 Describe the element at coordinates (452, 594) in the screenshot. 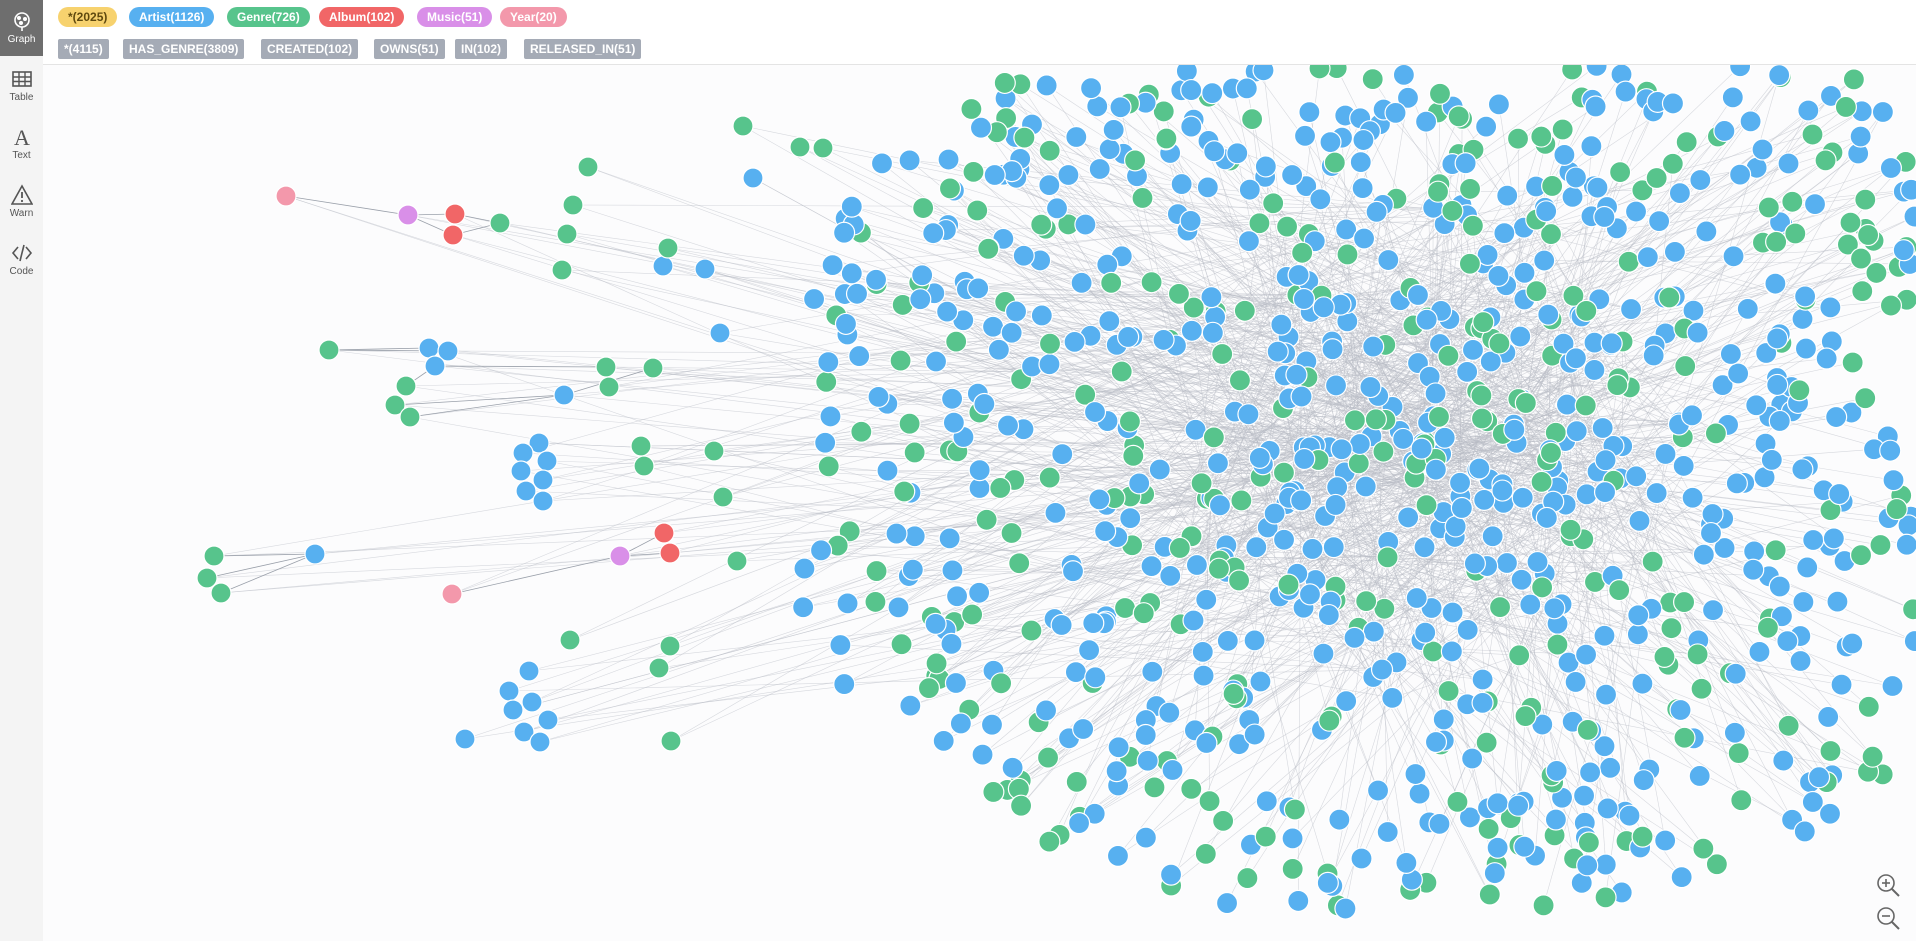

I see `year-node` at that location.